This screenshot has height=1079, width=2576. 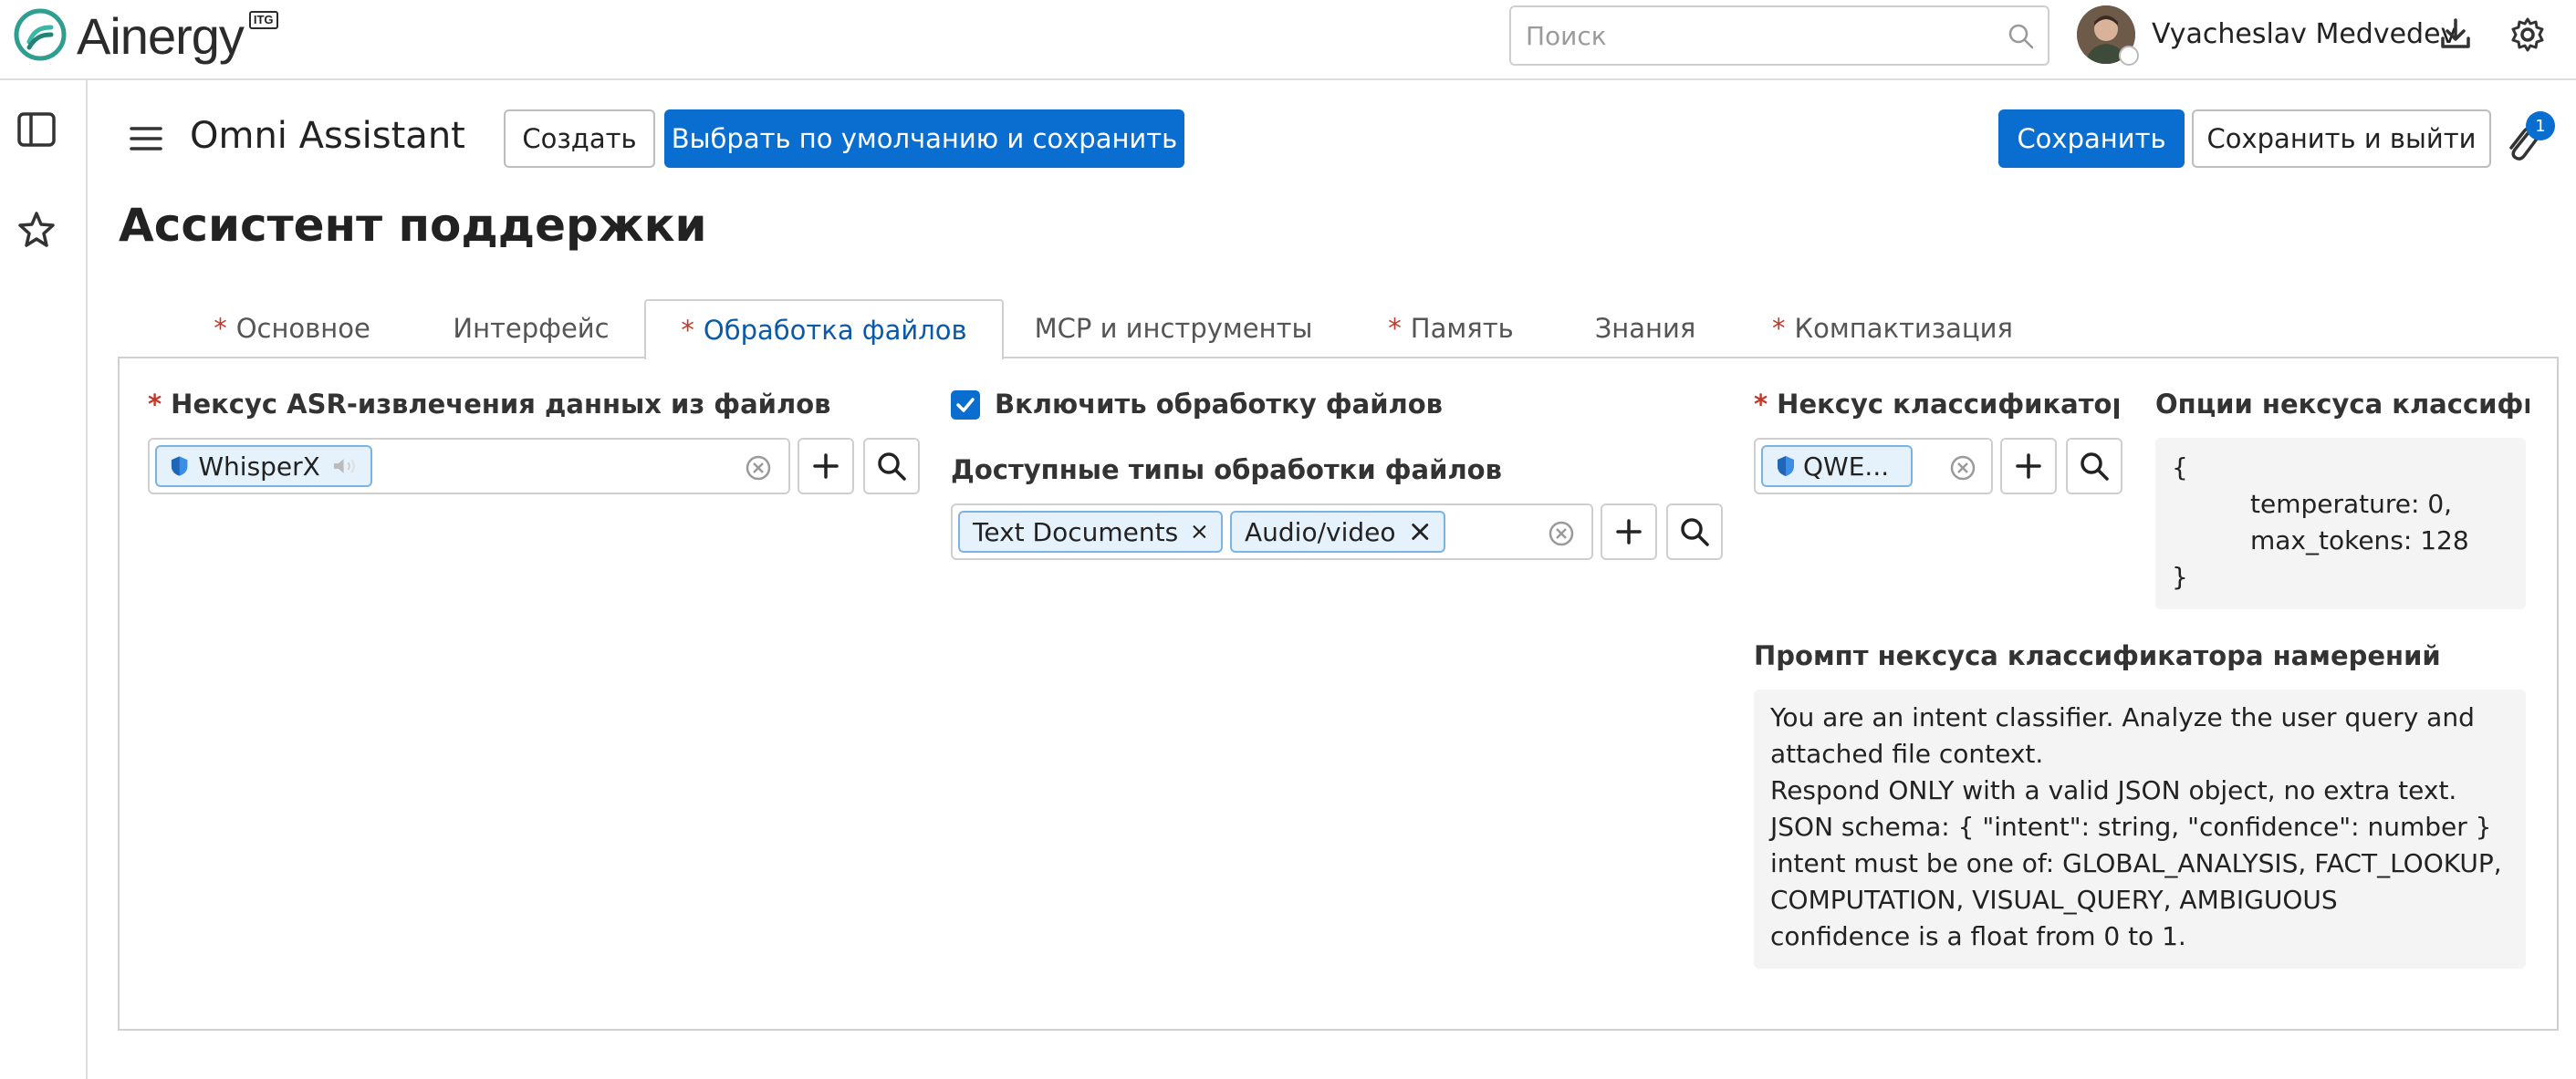 I want to click on file-type-tag: Audio/video, so click(x=1337, y=532).